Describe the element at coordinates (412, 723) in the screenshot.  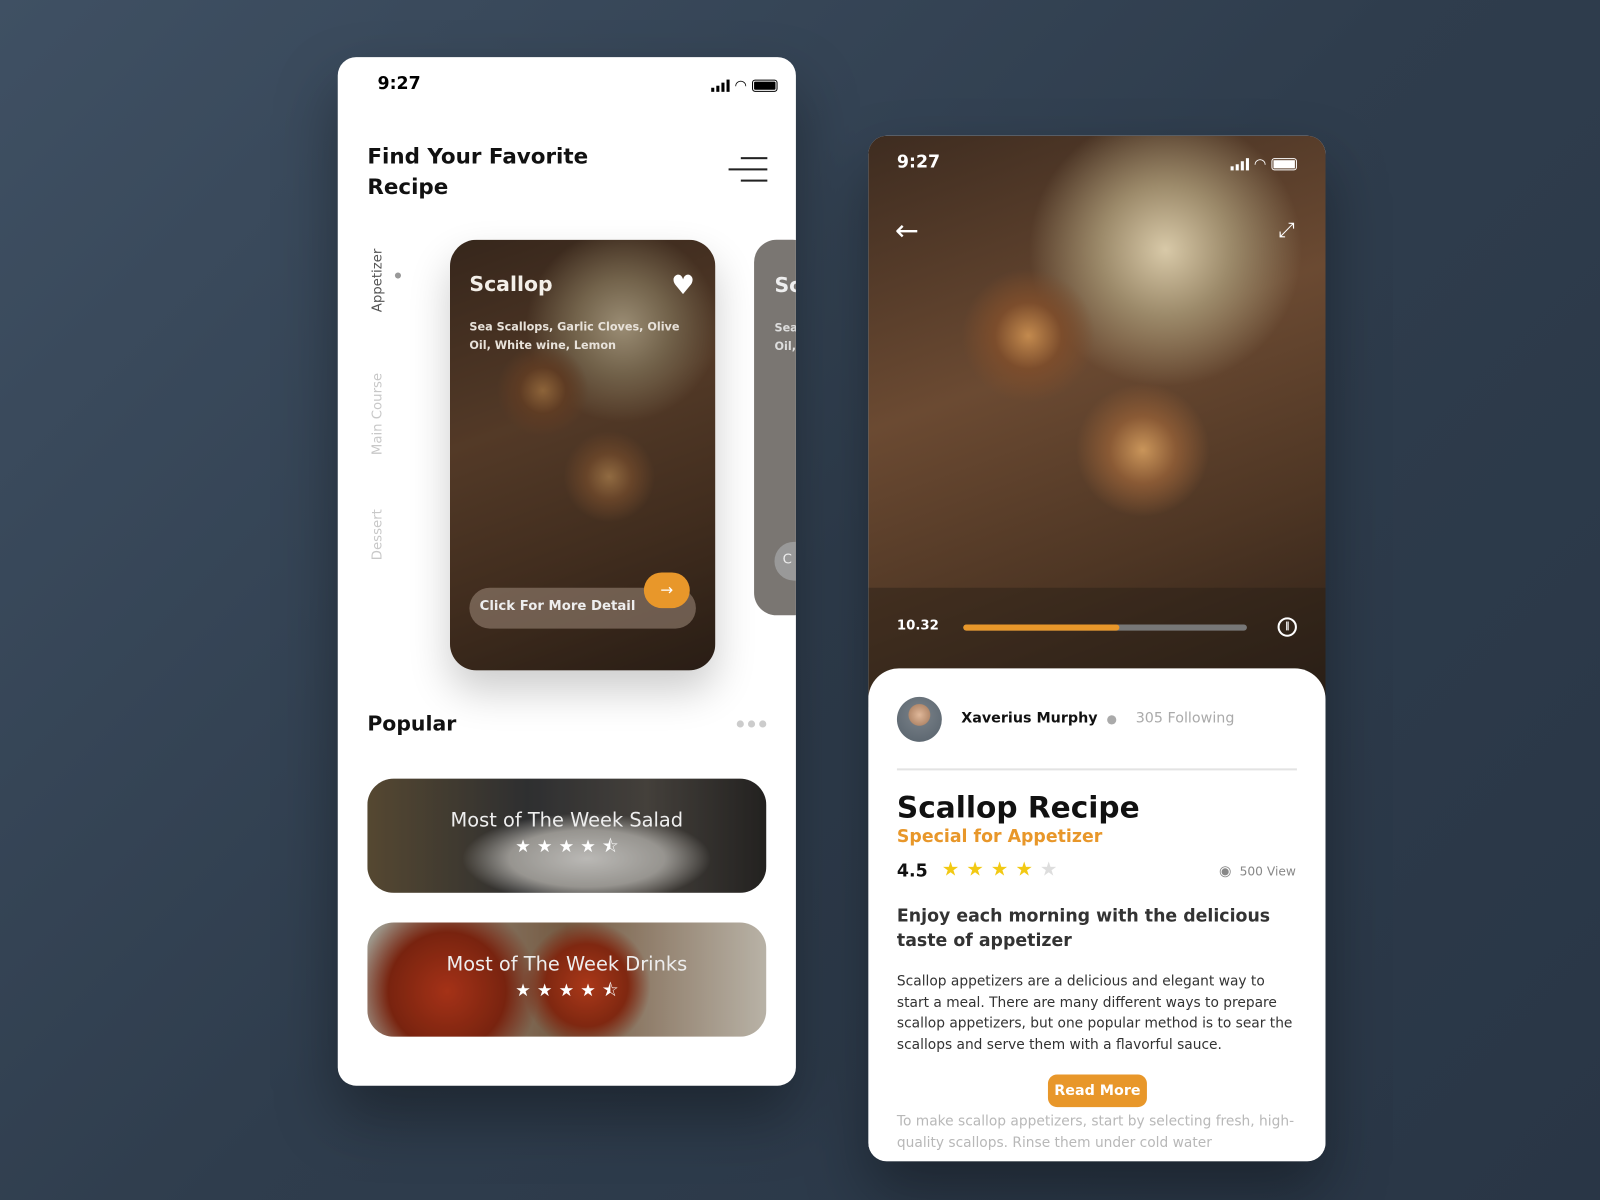
I see `popular-heading: Popular` at that location.